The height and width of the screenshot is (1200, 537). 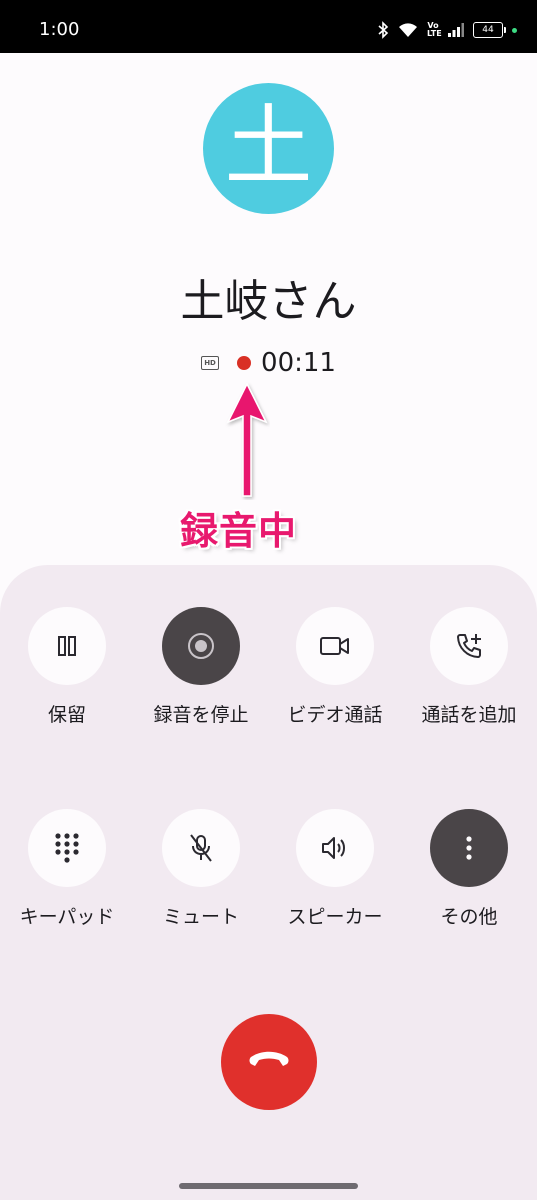 I want to click on add-call-control: 通話を追加, so click(x=469, y=667).